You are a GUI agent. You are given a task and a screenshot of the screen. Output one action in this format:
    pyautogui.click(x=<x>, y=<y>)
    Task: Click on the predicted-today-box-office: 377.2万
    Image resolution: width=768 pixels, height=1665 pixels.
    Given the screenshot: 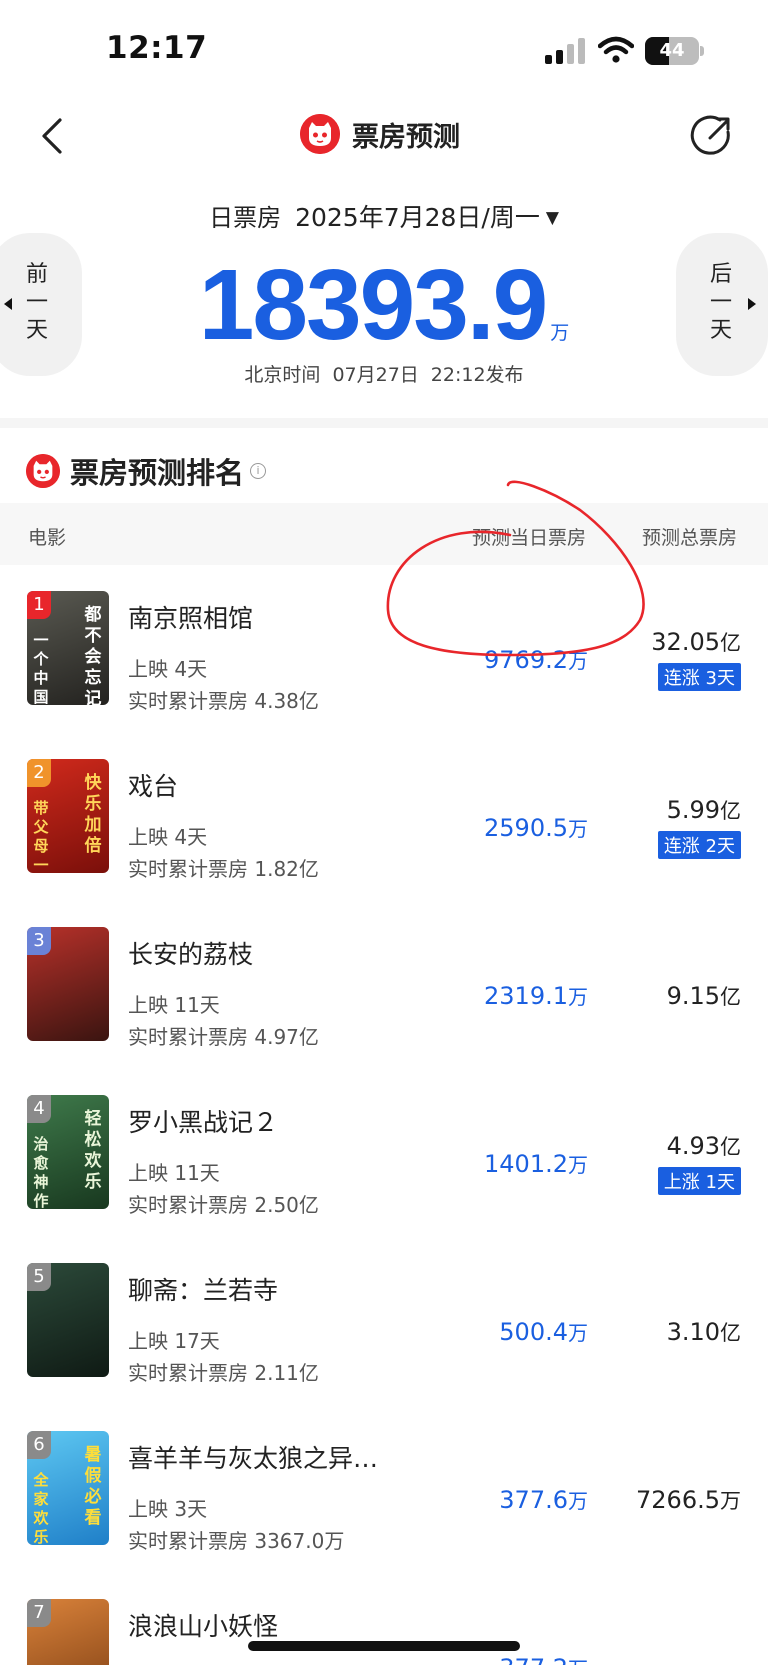 What is the action you would take?
    pyautogui.click(x=543, y=1659)
    